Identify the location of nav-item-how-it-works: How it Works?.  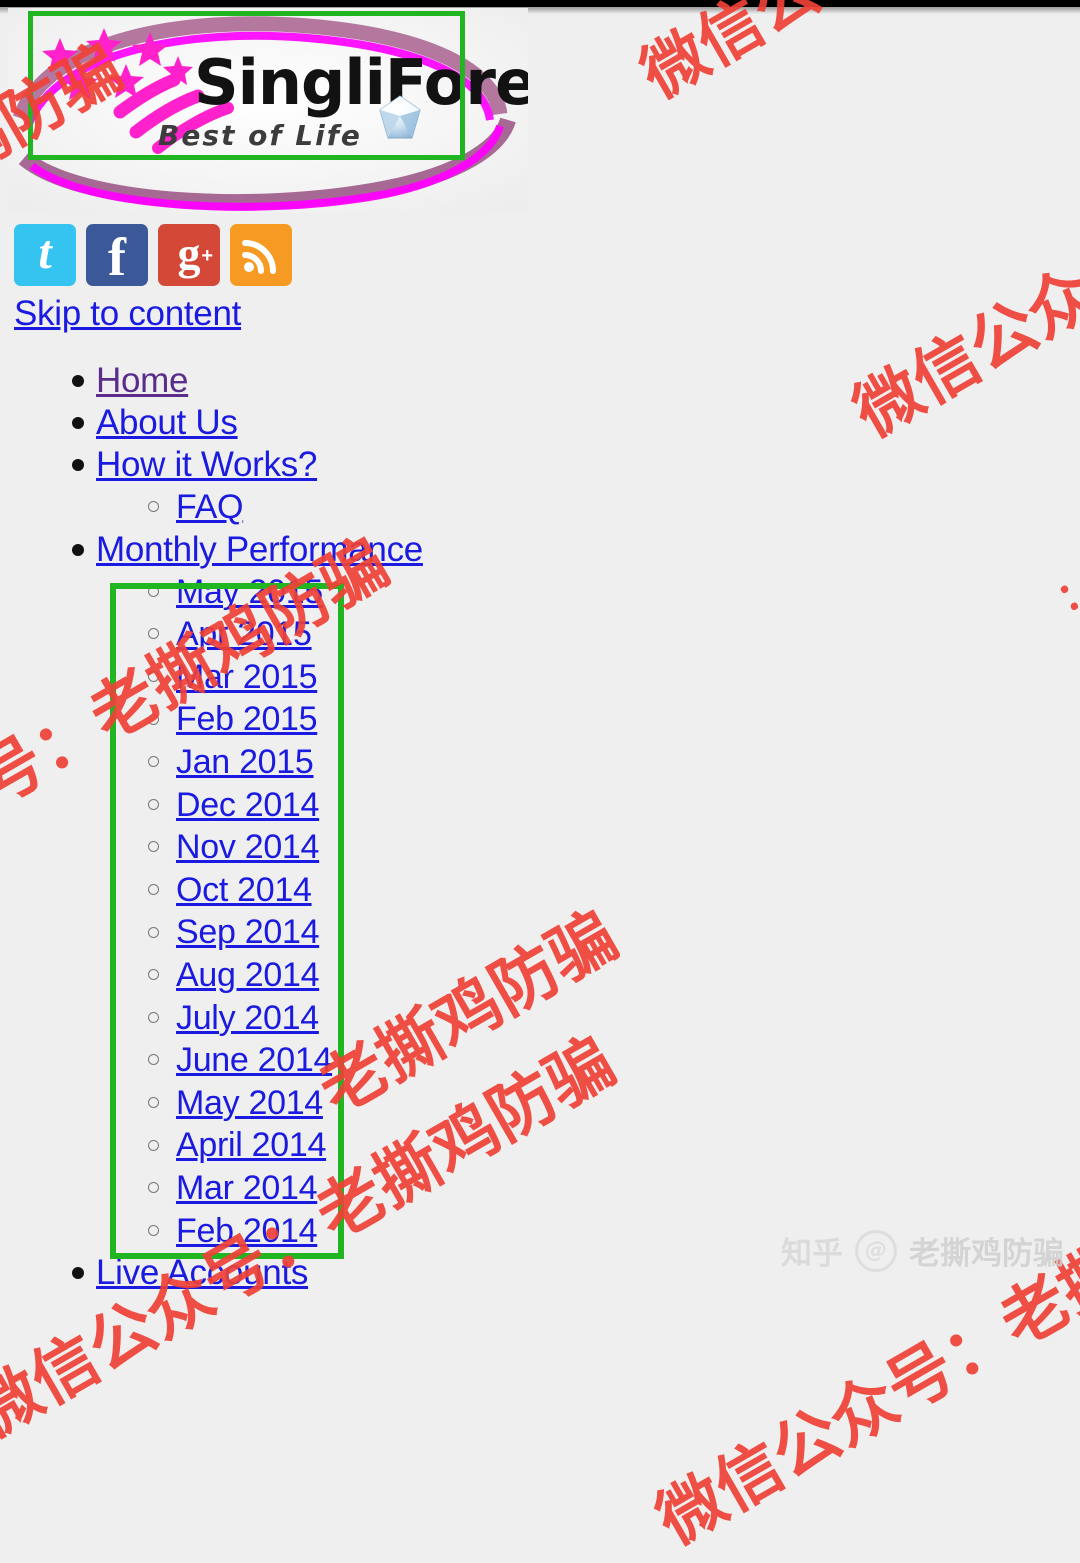
(310, 465).